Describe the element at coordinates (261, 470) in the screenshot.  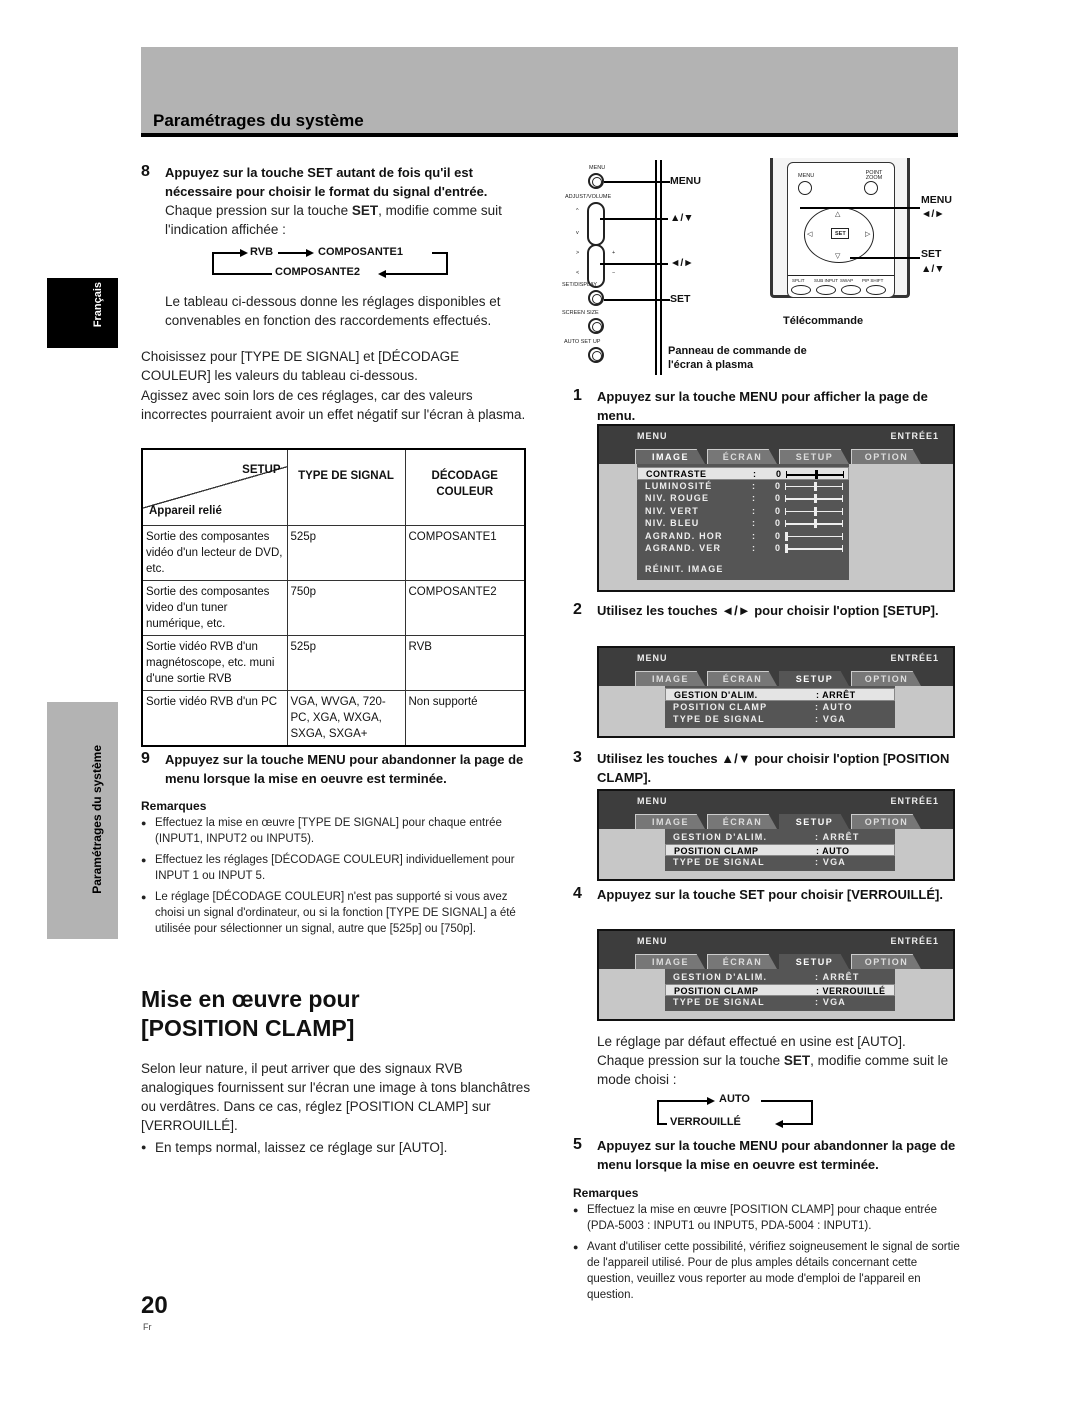
I see `header-setup: SETUP` at that location.